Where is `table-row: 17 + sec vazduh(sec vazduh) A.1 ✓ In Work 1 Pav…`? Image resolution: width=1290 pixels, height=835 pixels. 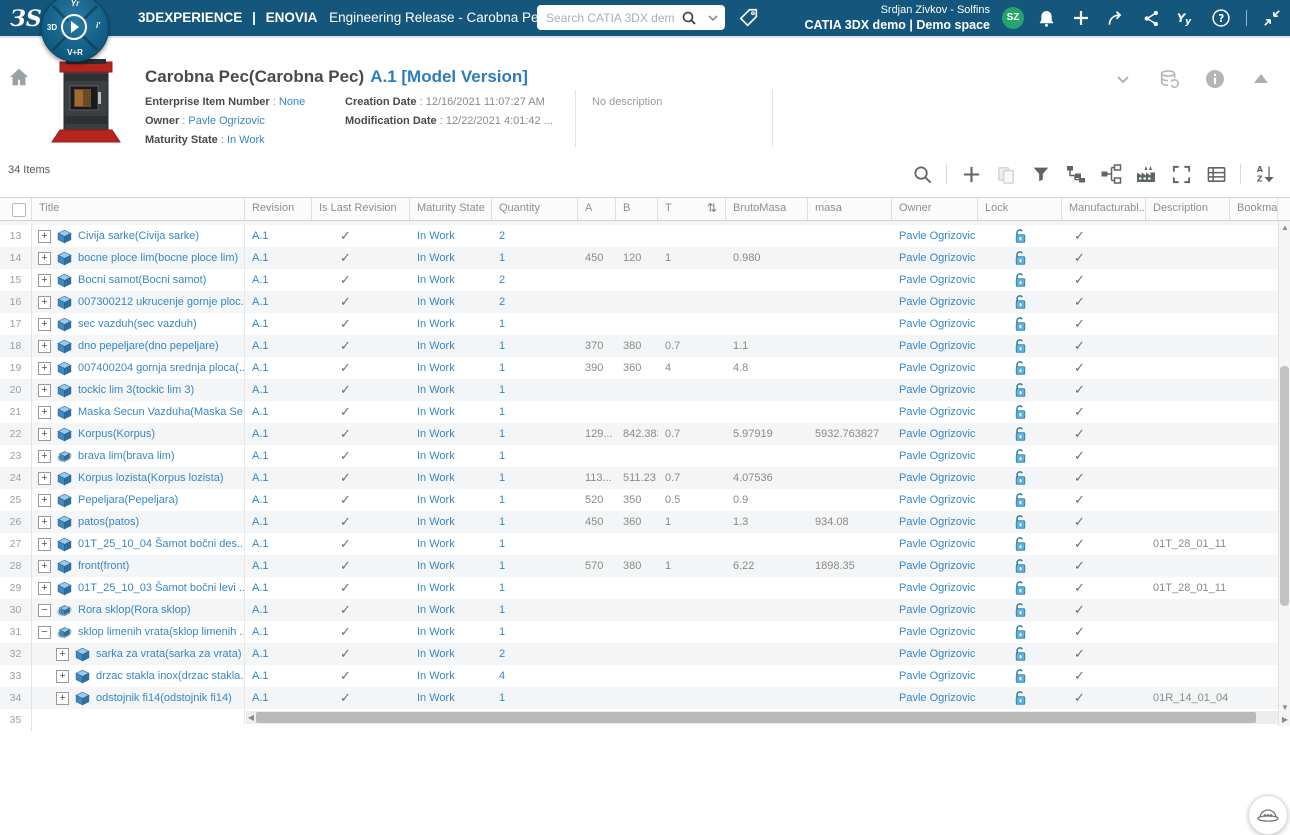 table-row: 17 + sec vazduh(sec vazduh) A.1 ✓ In Work 1 Pav… is located at coordinates (645, 324).